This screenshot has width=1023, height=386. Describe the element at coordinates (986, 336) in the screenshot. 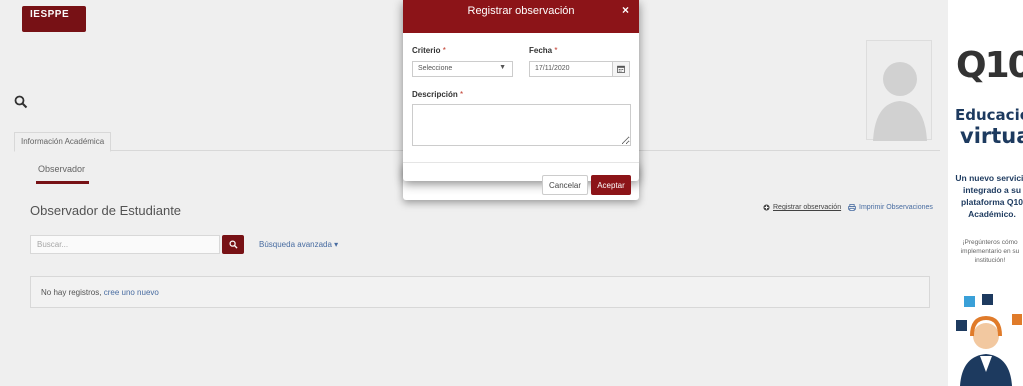

I see `agent-head` at that location.